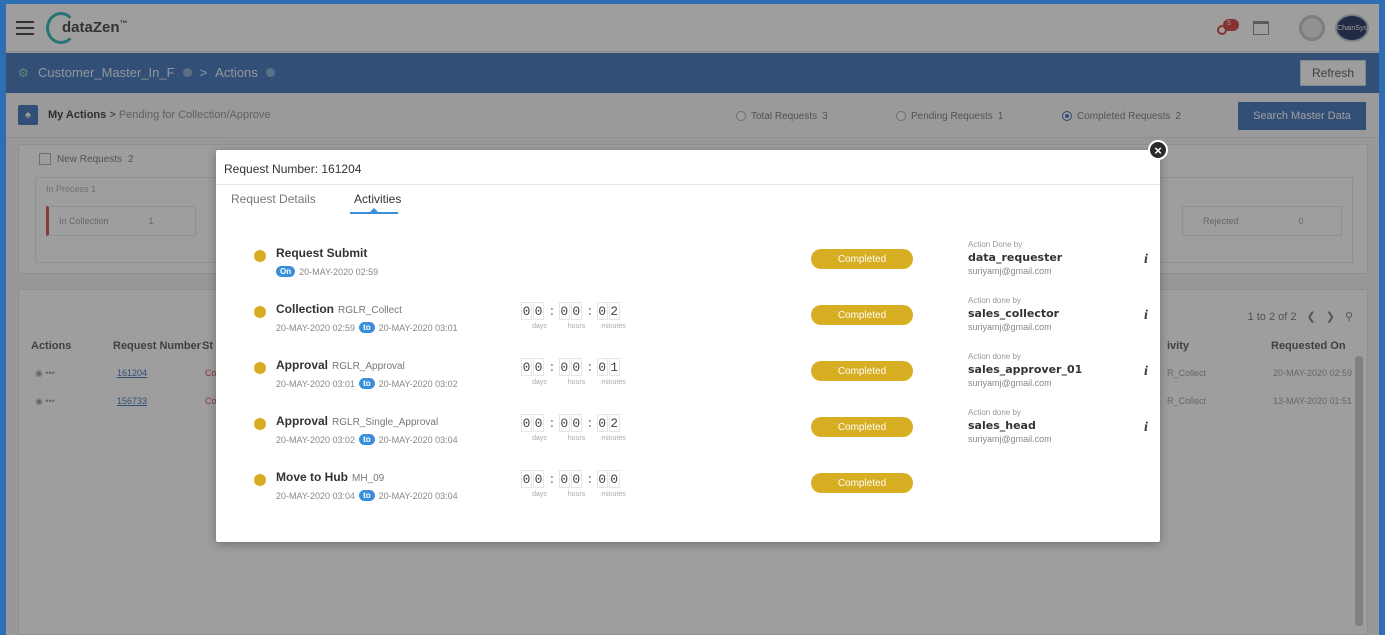  What do you see at coordinates (576, 378) in the screenshot?
I see `duration-timer: 00:00:01 days hours minutes` at bounding box center [576, 378].